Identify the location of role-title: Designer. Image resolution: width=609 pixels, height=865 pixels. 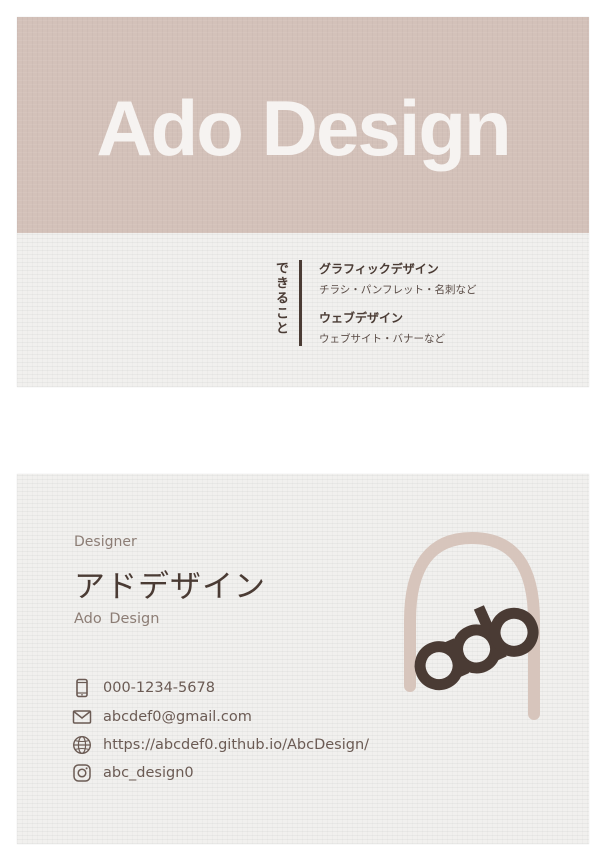
(105, 542).